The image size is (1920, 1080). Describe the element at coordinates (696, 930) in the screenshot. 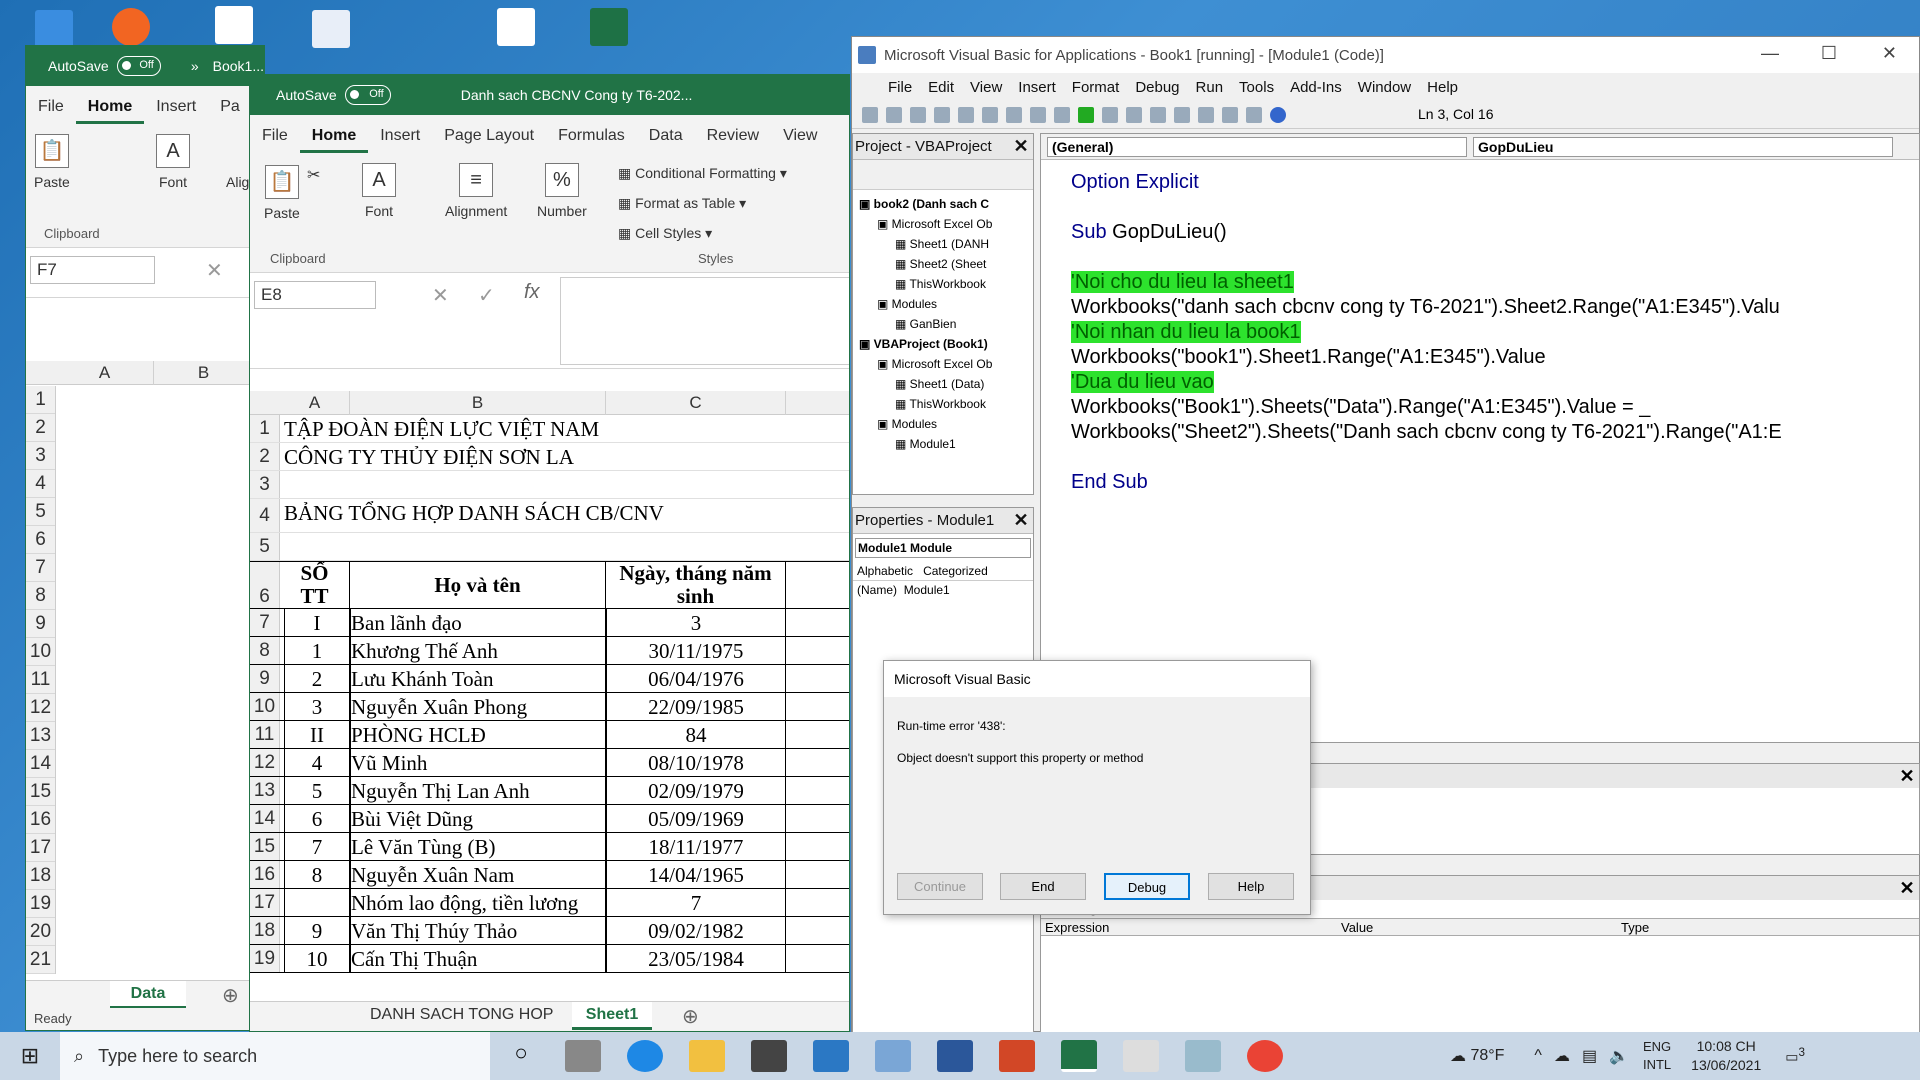

I see `cell: 09/02/1982` at that location.